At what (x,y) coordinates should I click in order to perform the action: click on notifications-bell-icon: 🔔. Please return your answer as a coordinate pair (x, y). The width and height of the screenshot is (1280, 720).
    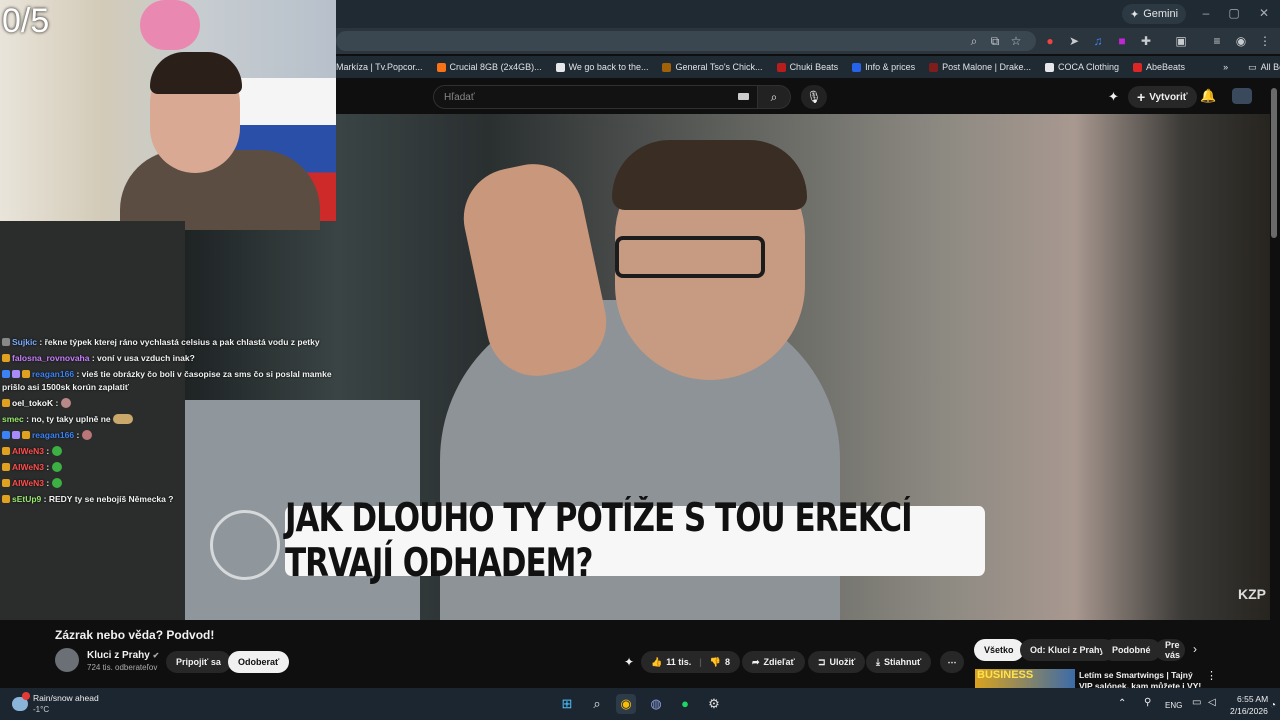
    Looking at the image, I should click on (1208, 96).